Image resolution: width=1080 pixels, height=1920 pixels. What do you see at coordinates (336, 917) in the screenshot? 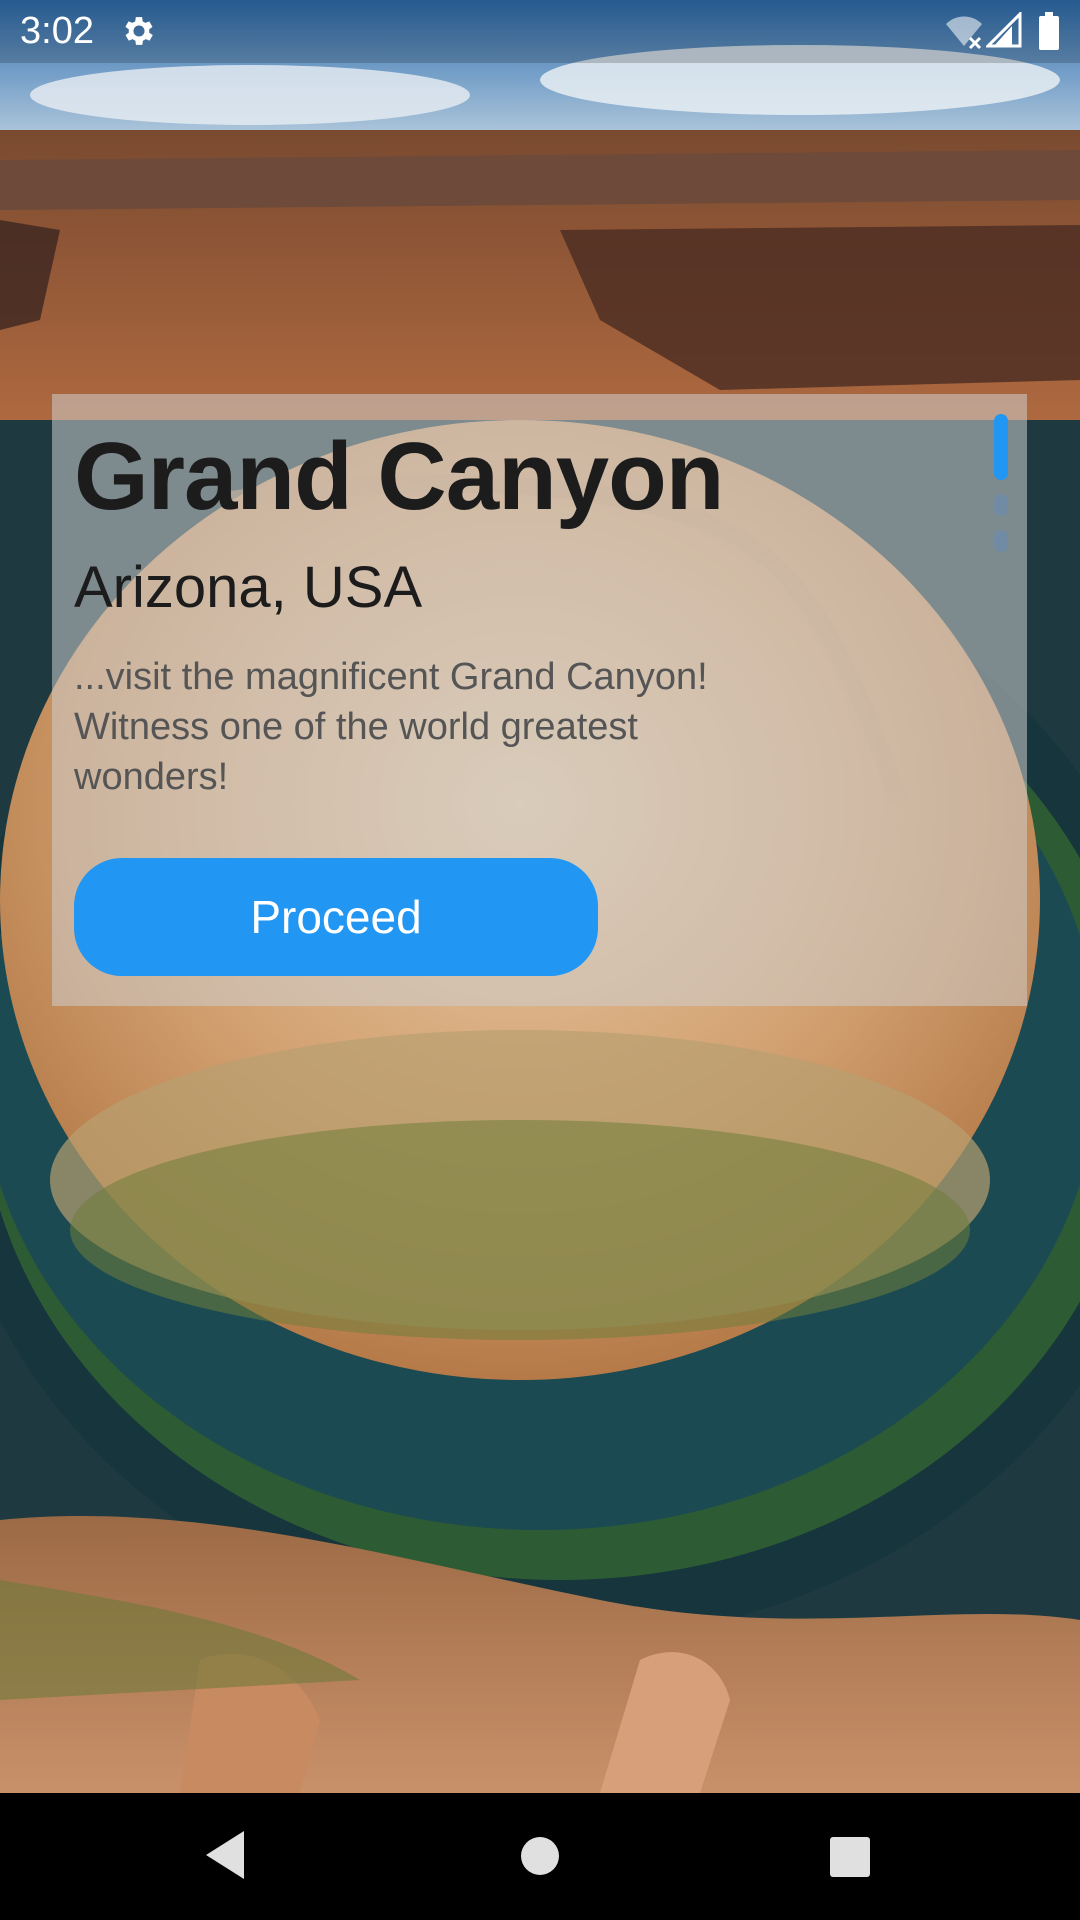
I see `proceed-button: Proceed` at bounding box center [336, 917].